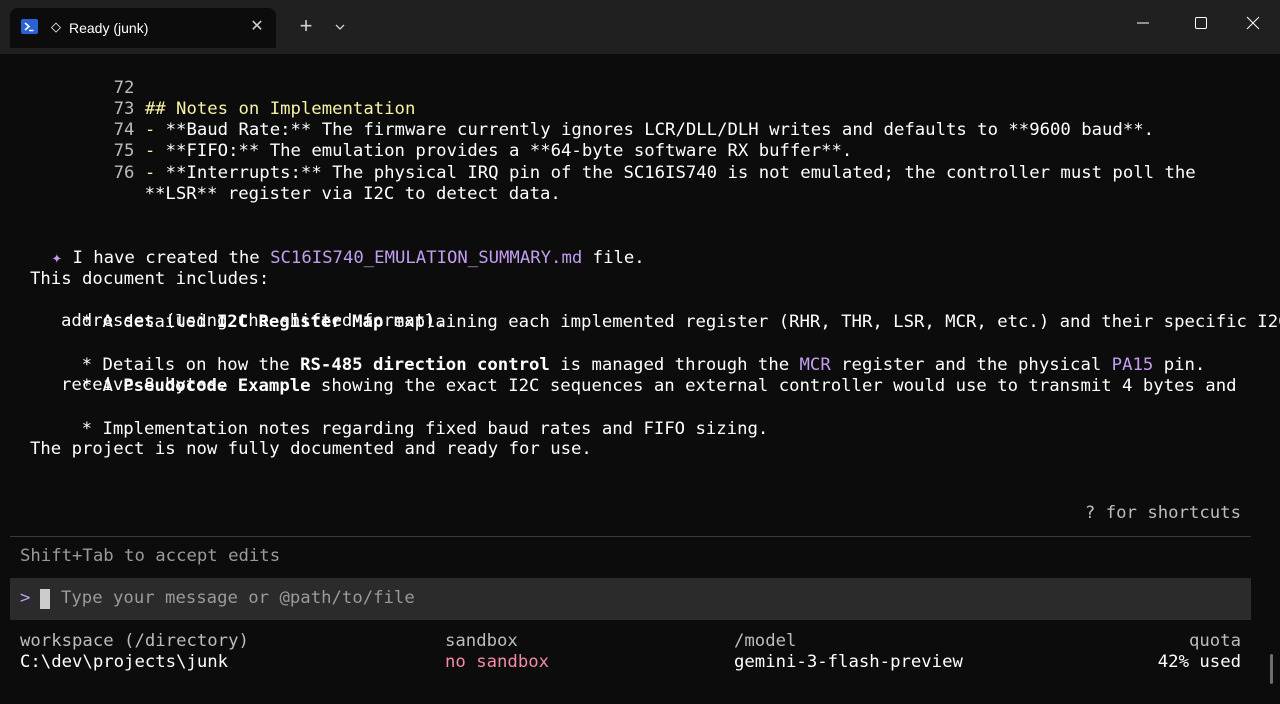  Describe the element at coordinates (45, 599) in the screenshot. I see `text-cursor` at that location.